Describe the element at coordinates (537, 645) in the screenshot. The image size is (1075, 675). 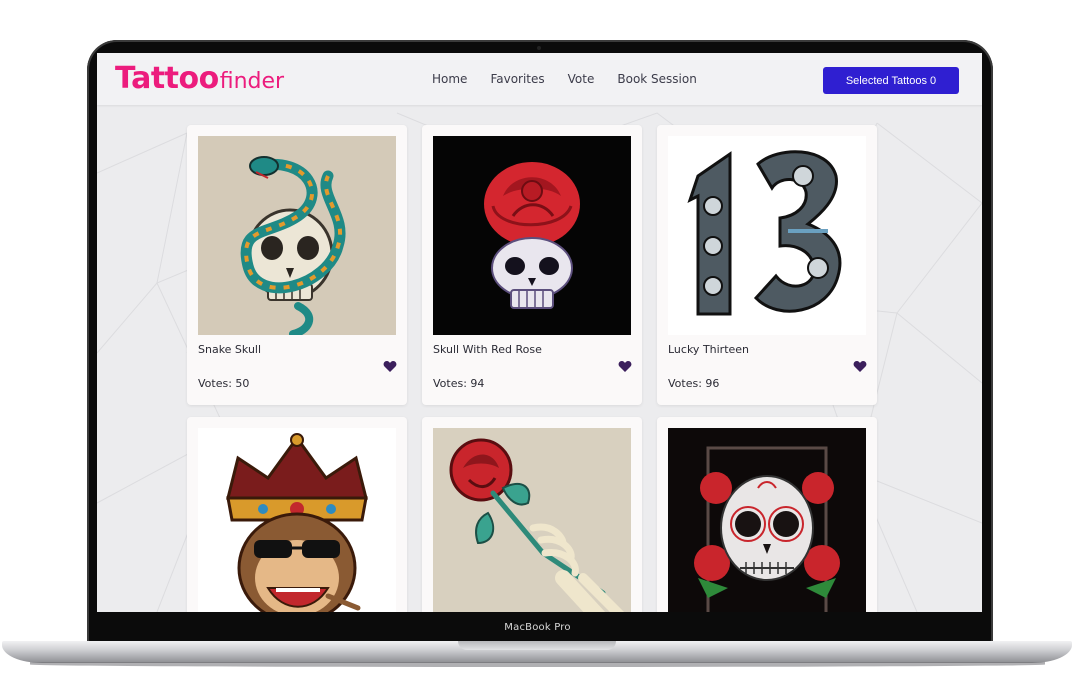
I see `laptop-notch` at that location.